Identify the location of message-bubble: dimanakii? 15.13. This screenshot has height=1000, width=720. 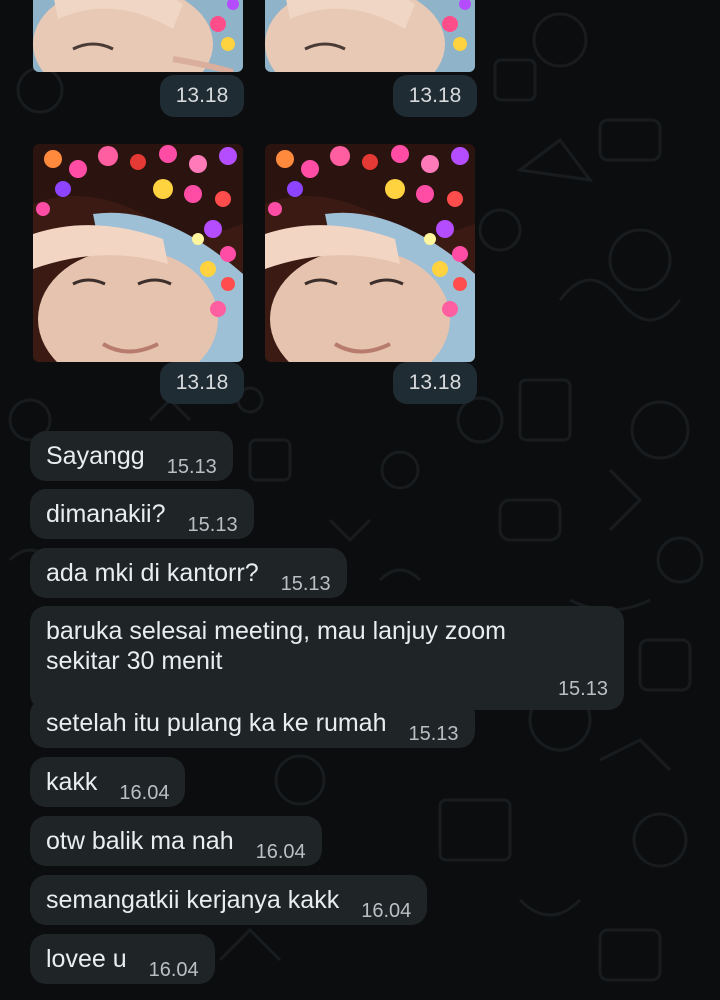
(142, 514).